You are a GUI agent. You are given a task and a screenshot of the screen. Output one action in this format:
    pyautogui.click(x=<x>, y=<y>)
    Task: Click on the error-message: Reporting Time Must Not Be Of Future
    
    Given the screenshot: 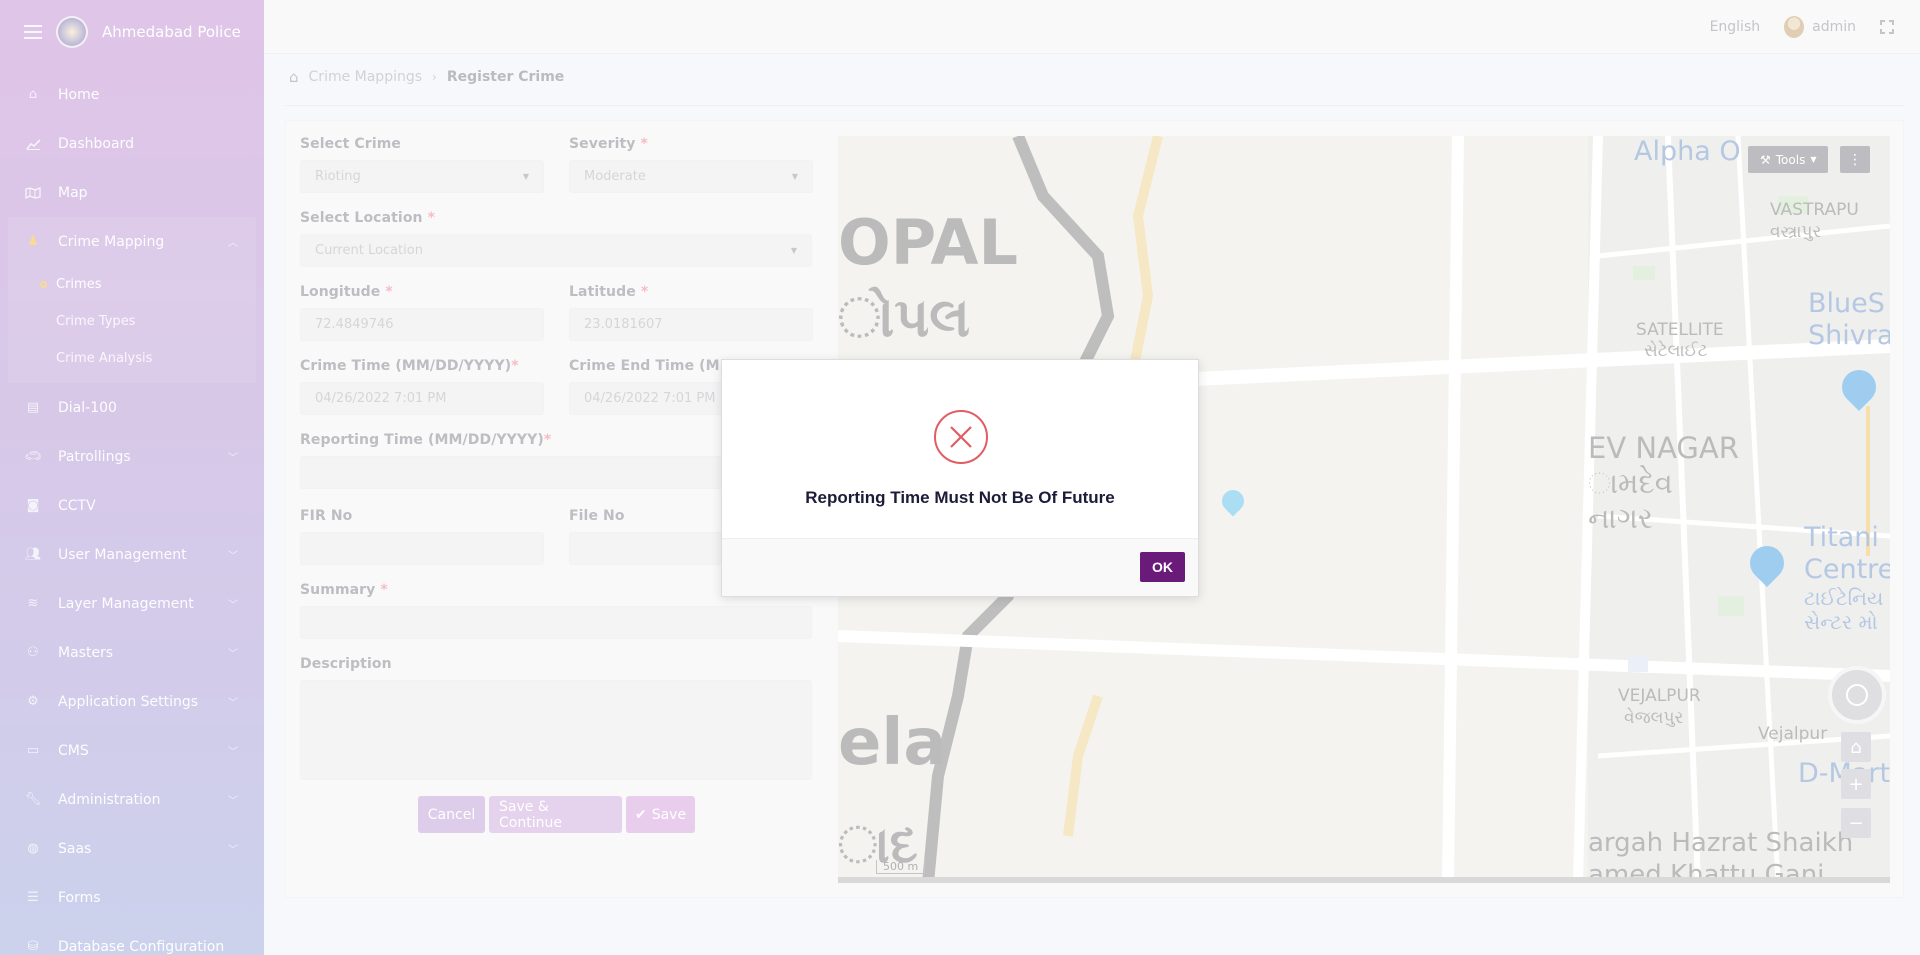 What is the action you would take?
    pyautogui.click(x=960, y=497)
    